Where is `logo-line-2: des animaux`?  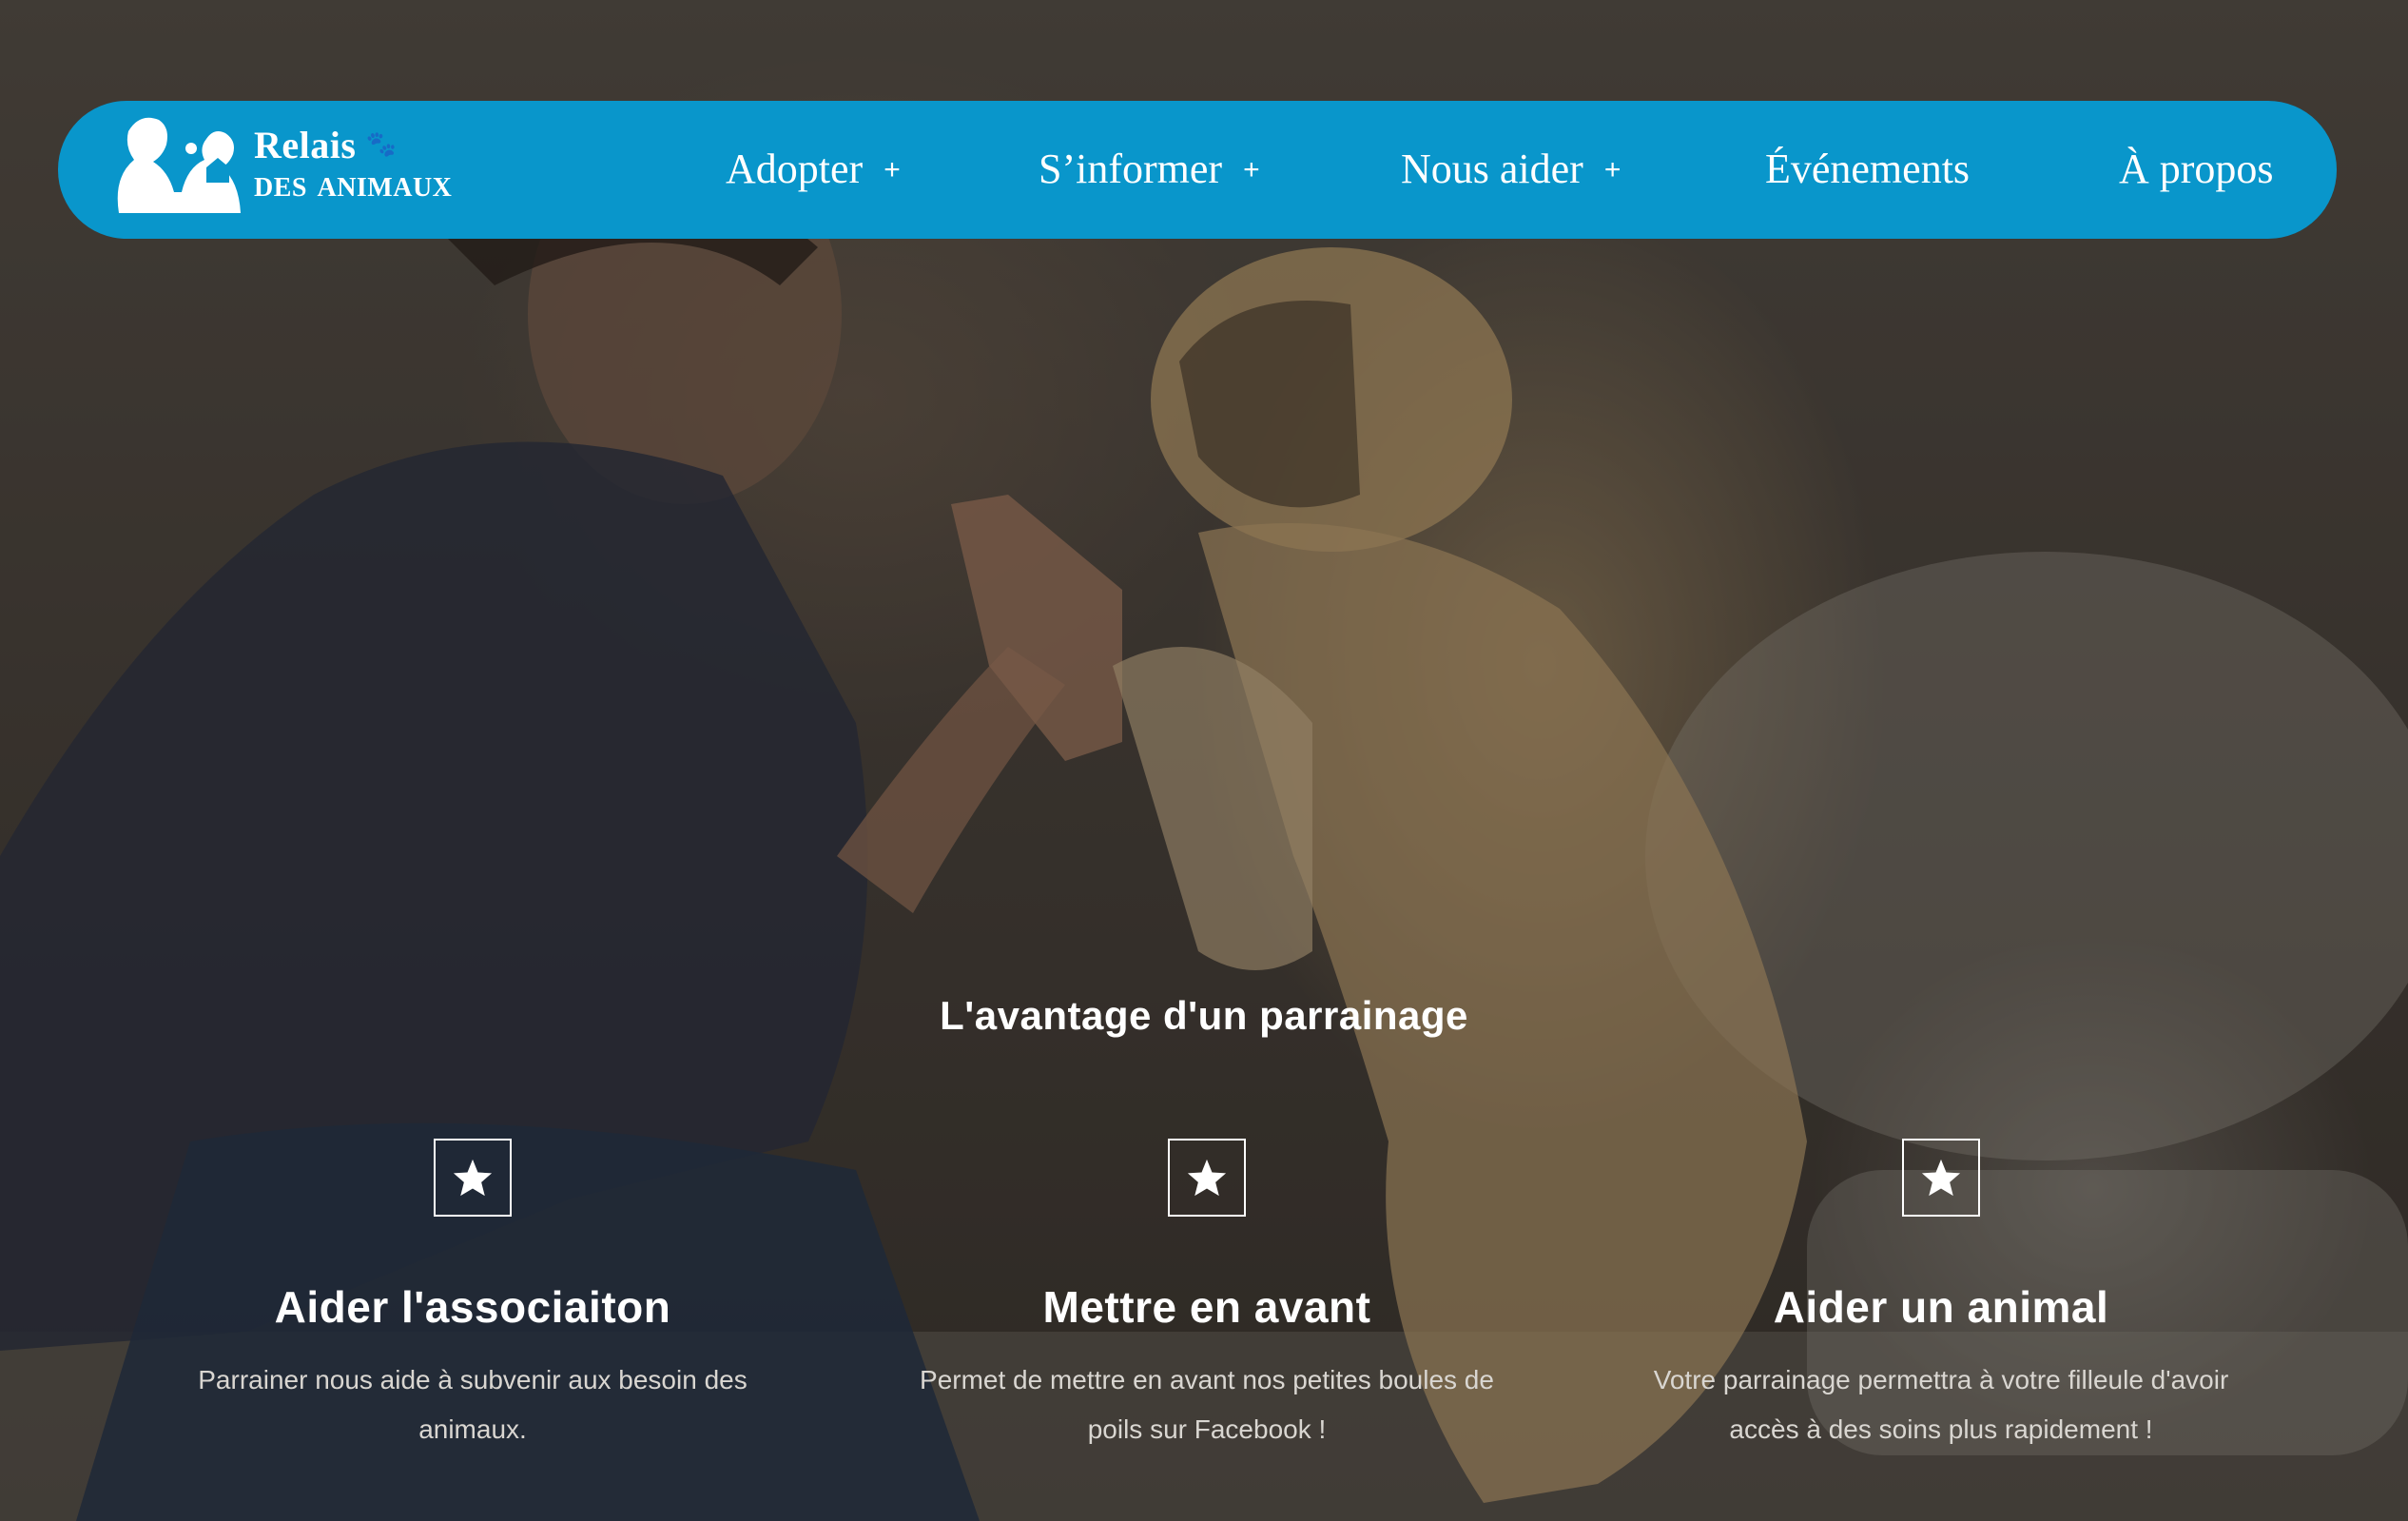 logo-line-2: des animaux is located at coordinates (353, 183).